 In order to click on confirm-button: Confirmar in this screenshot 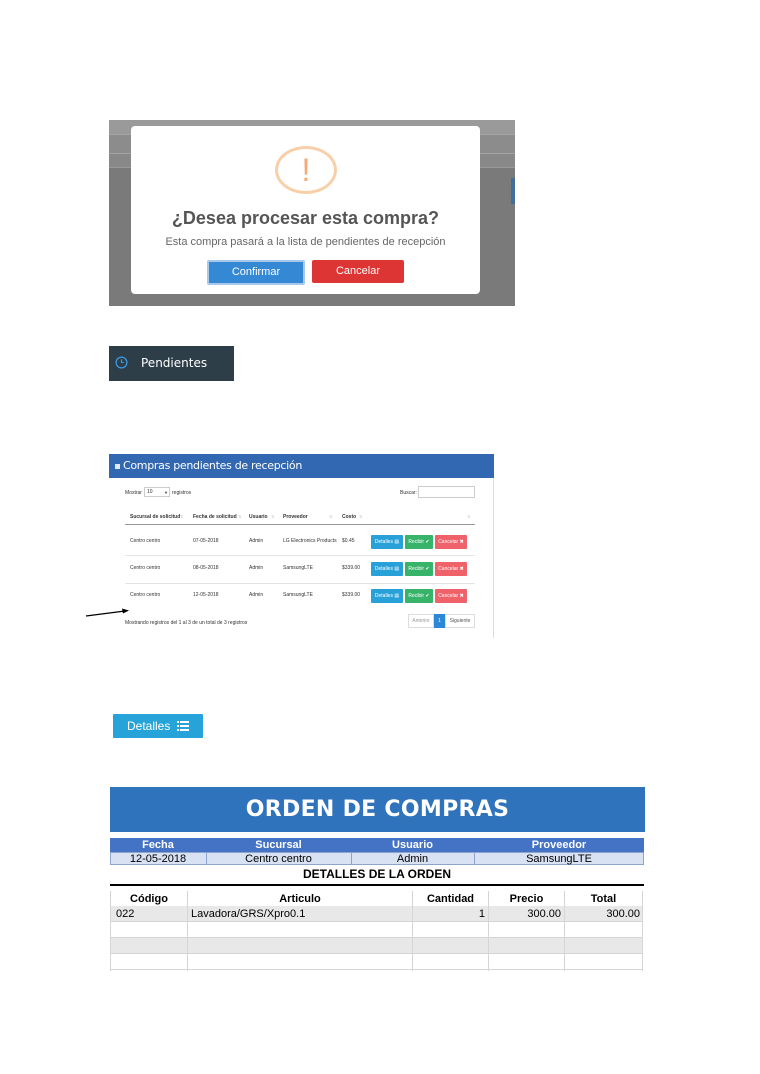, I will do `click(256, 272)`.